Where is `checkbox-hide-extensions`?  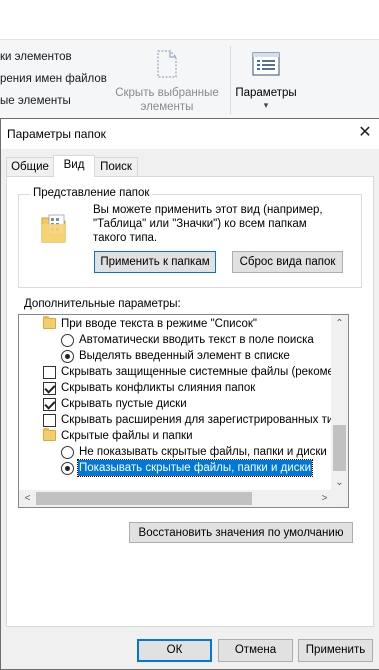
checkbox-hide-extensions is located at coordinates (49, 420).